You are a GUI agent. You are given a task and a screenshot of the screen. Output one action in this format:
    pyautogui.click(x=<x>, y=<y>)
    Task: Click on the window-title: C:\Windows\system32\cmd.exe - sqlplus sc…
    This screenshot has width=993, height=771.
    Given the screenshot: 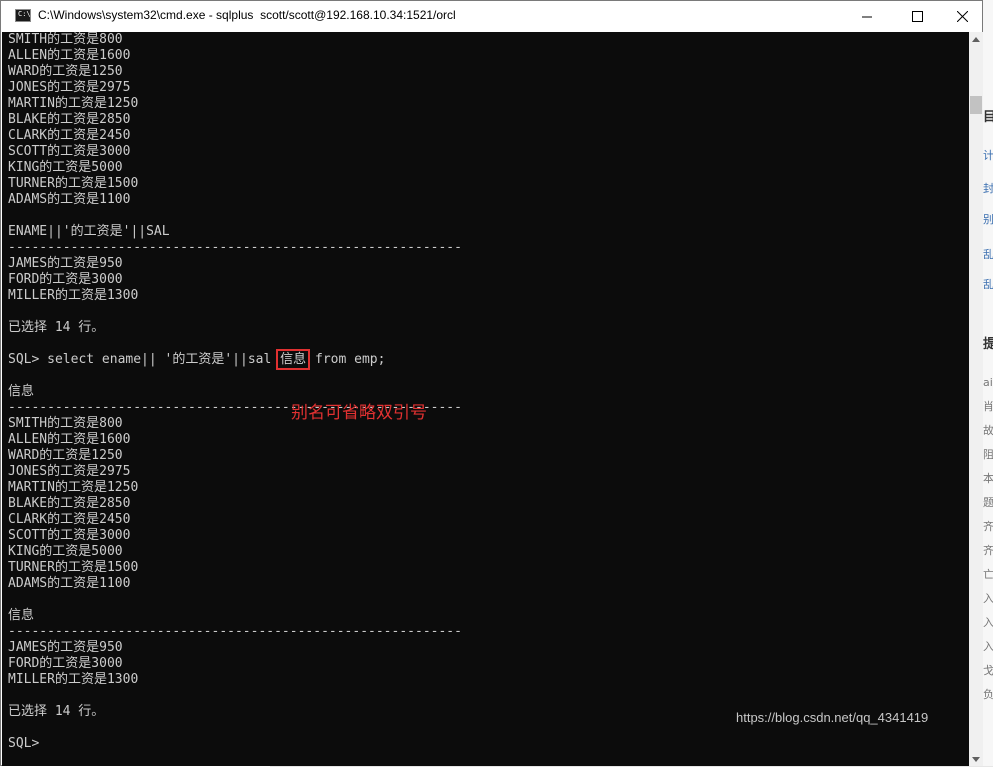 What is the action you would take?
    pyautogui.click(x=247, y=15)
    